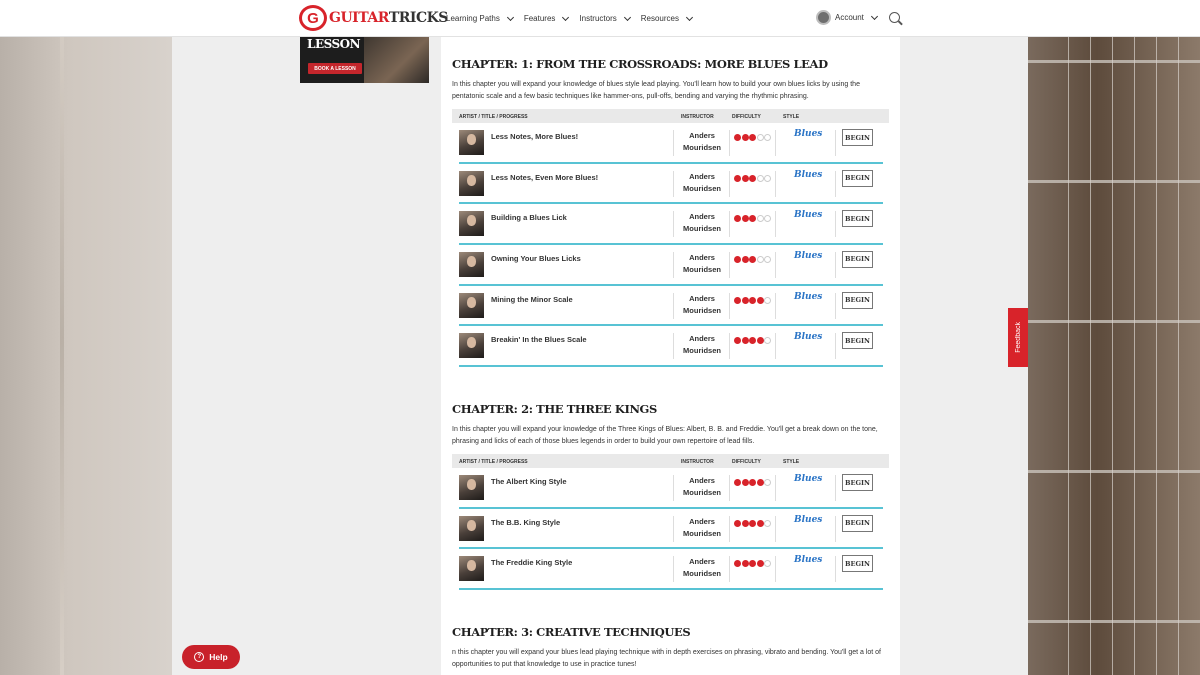 The width and height of the screenshot is (1200, 675). I want to click on lesson-title: Breakin' In the Blues Scale, so click(539, 339).